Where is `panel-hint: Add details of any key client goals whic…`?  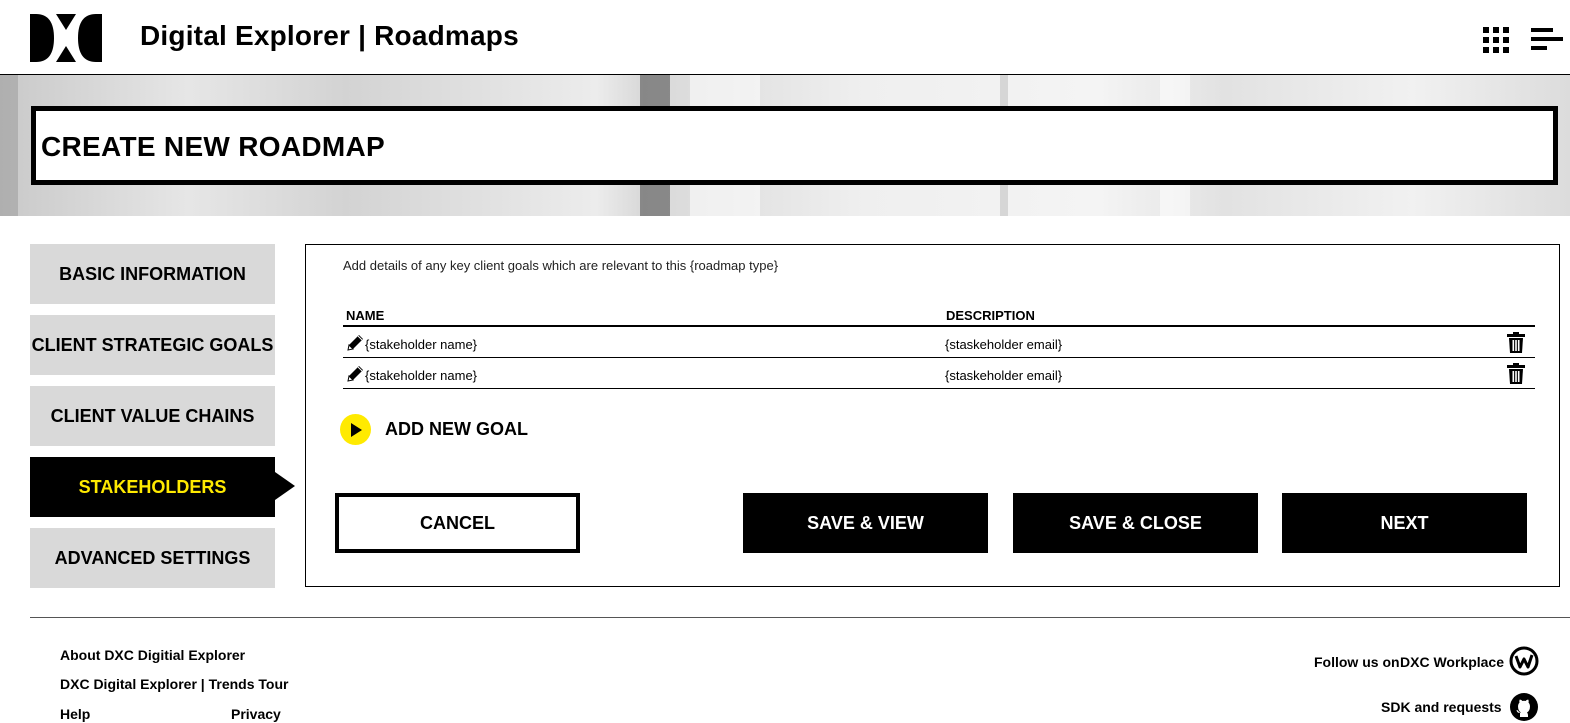
panel-hint: Add details of any key client goals whic… is located at coordinates (561, 265).